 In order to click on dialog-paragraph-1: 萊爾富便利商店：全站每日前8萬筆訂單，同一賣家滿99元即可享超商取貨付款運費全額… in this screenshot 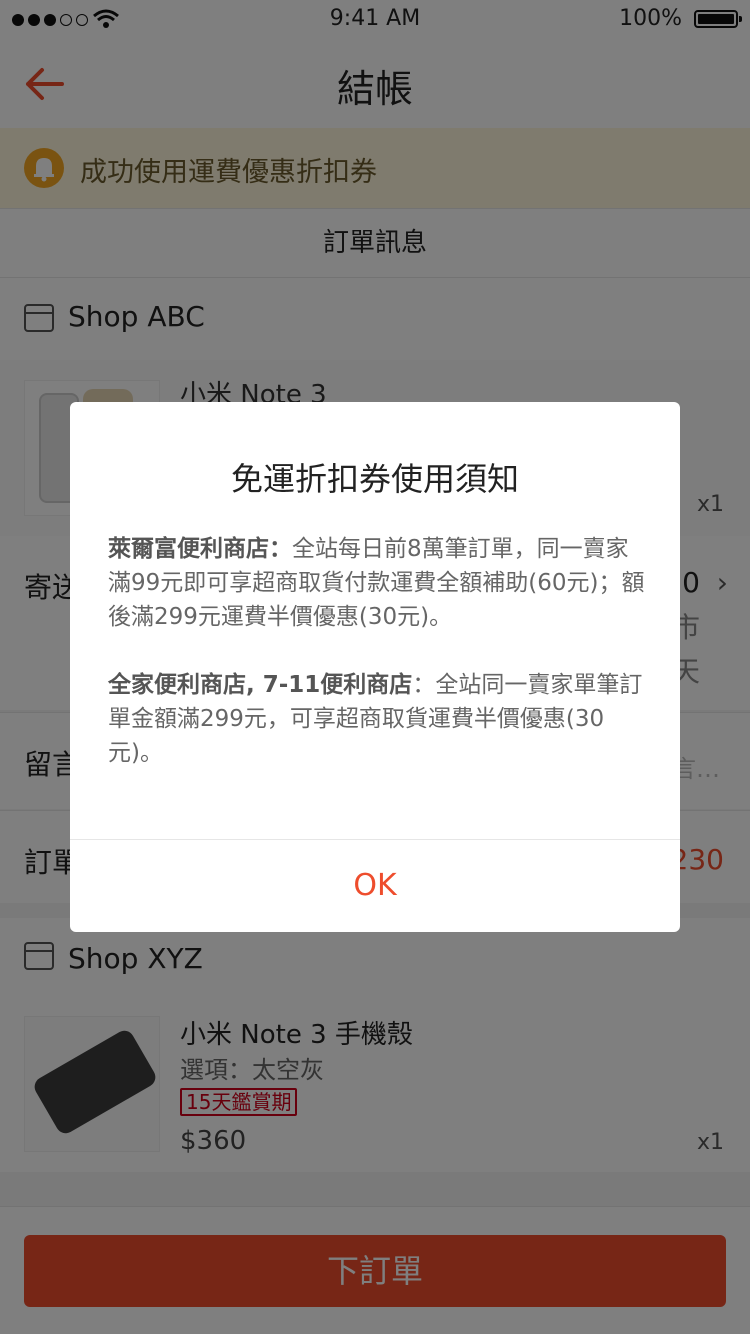, I will do `click(376, 583)`.